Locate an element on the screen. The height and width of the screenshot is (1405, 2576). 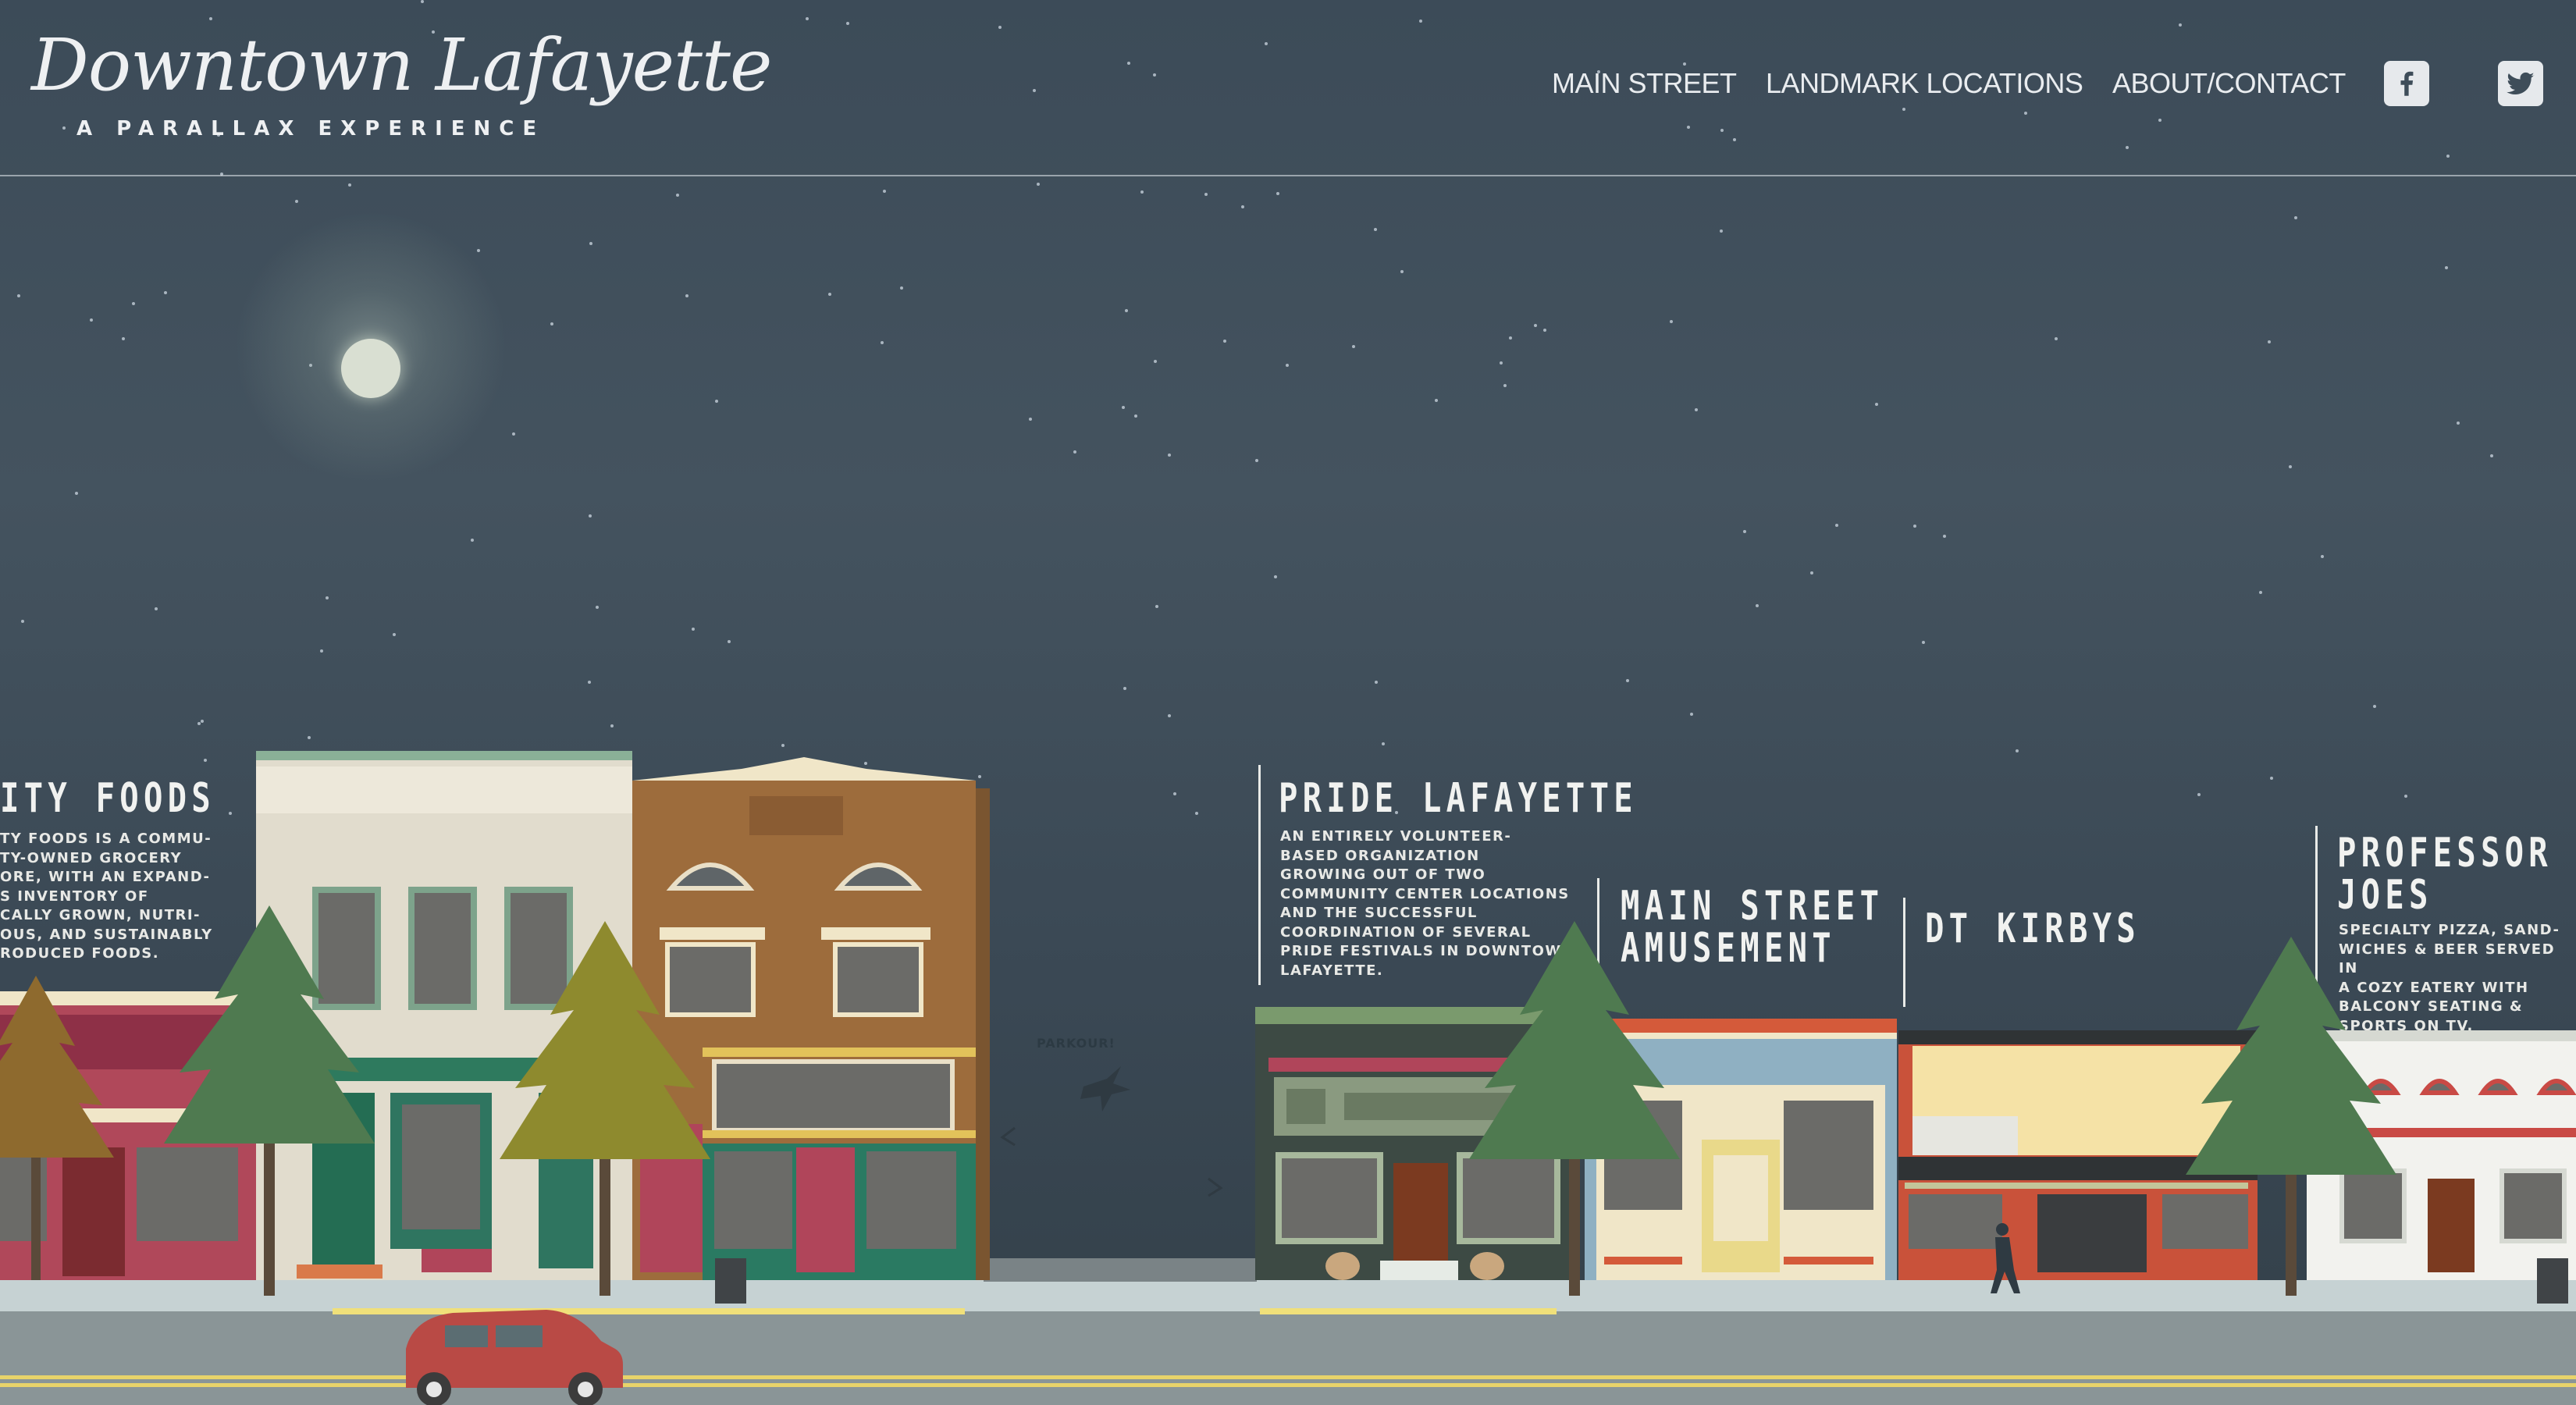
building-brick is located at coordinates (811, 1030).